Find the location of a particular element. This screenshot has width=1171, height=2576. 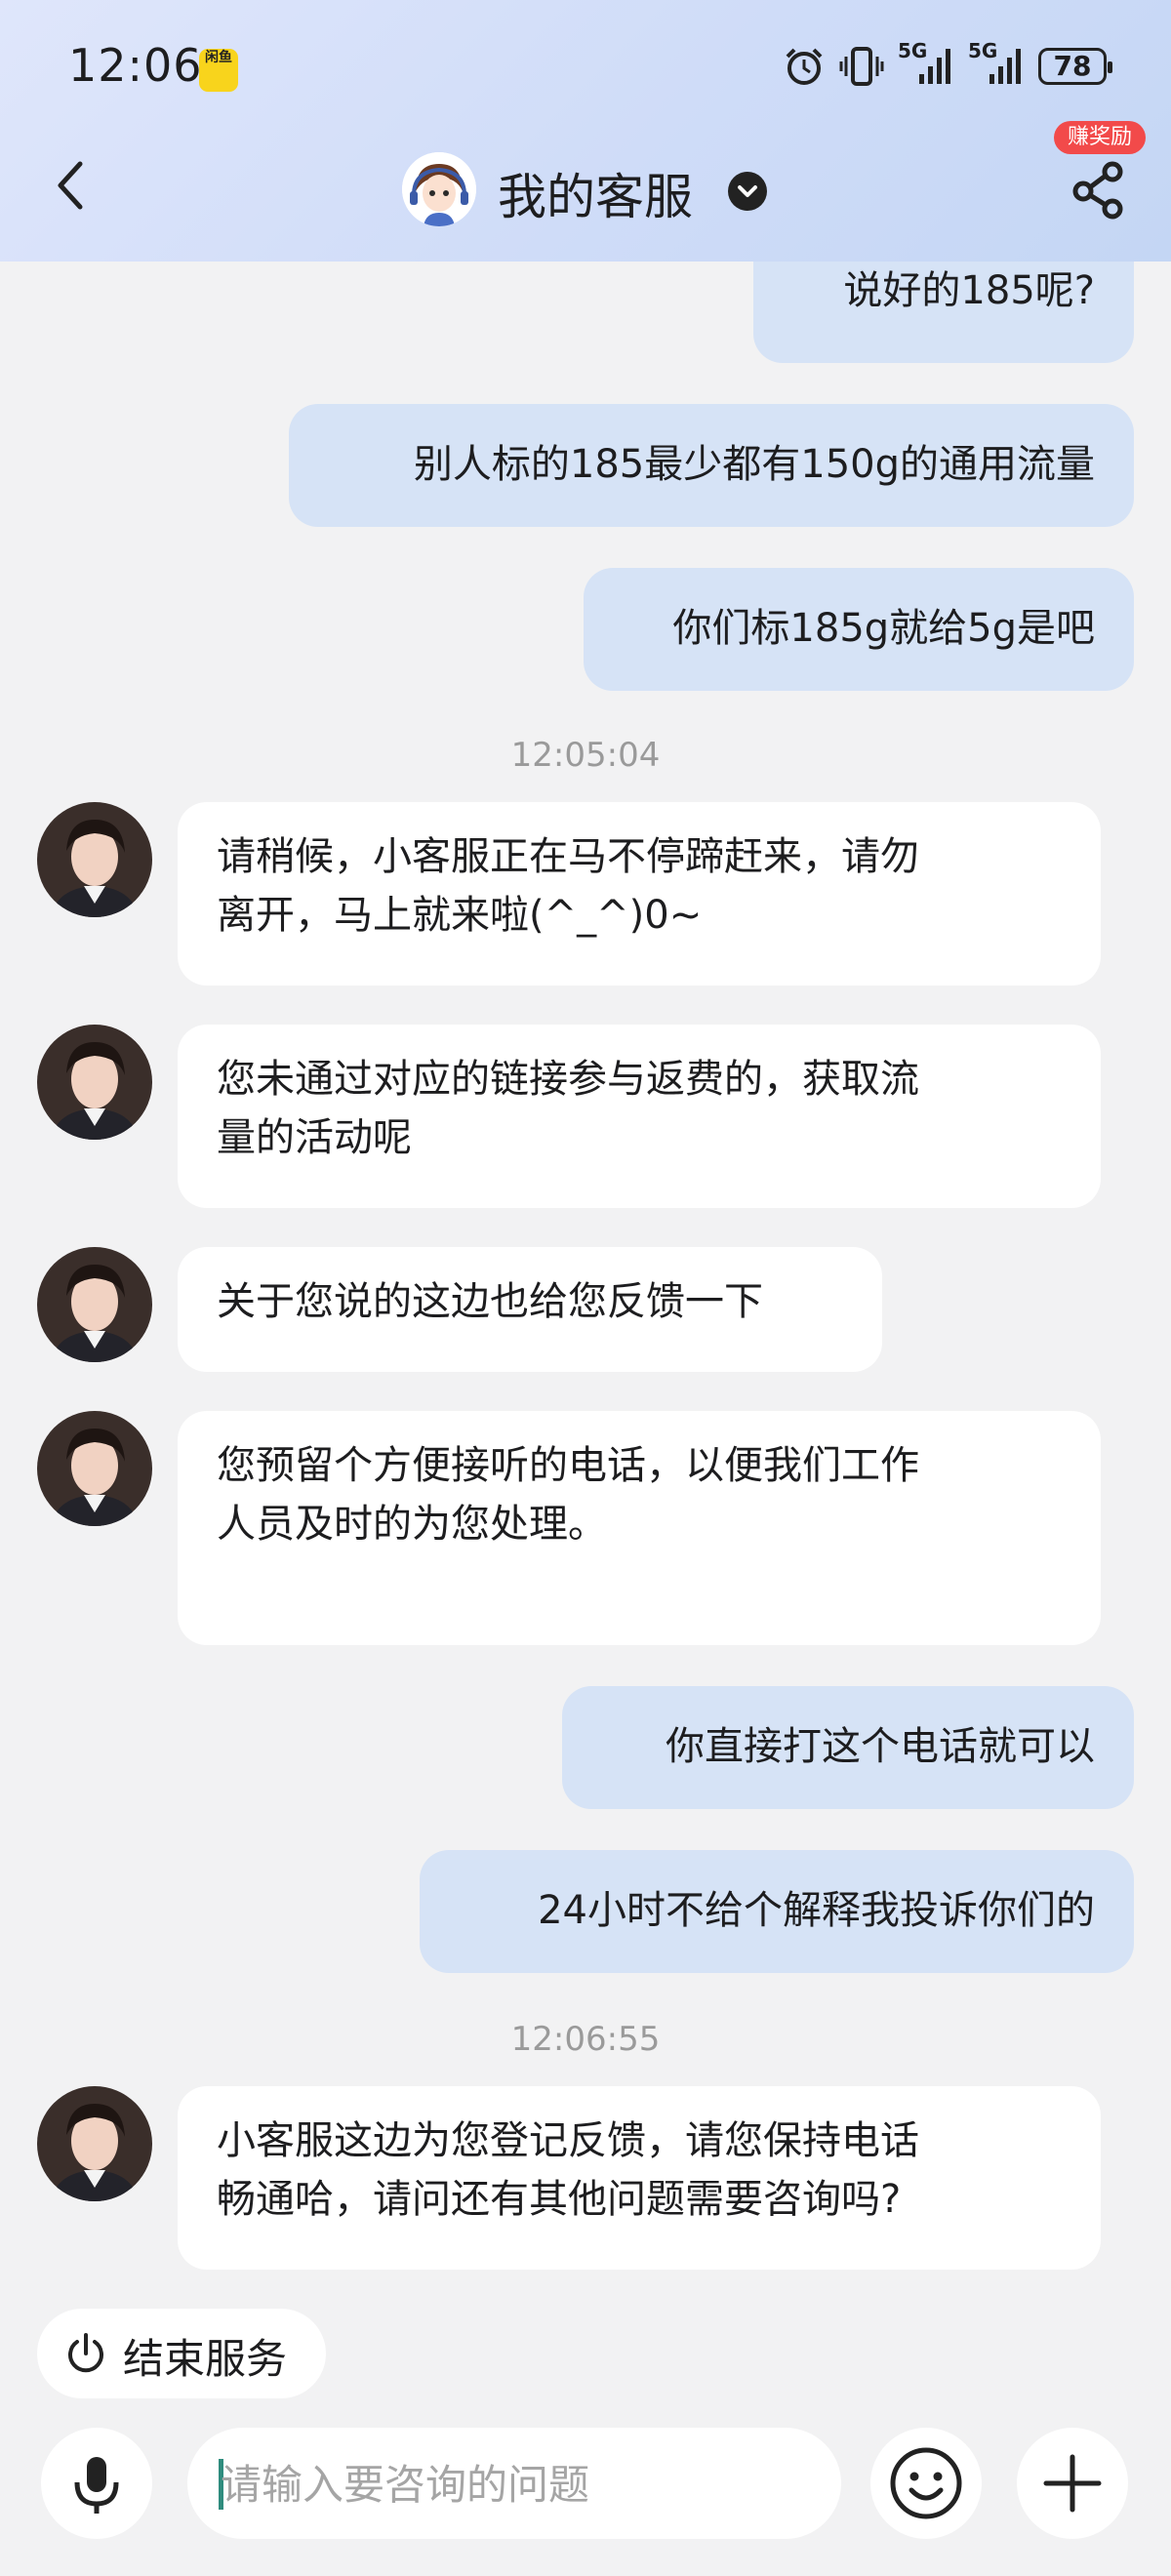

message-outgoing: 你们标185g就给5g是吧 is located at coordinates (859, 629).